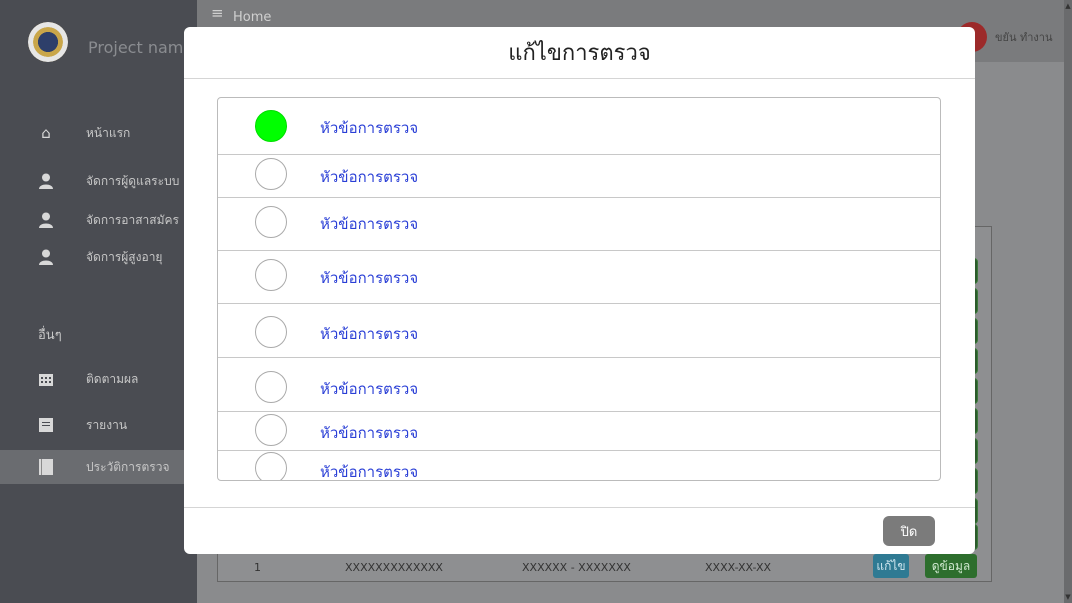 The image size is (1072, 603). What do you see at coordinates (128, 466) in the screenshot?
I see `sidebar-item-label: ประวัติการตรวจ` at bounding box center [128, 466].